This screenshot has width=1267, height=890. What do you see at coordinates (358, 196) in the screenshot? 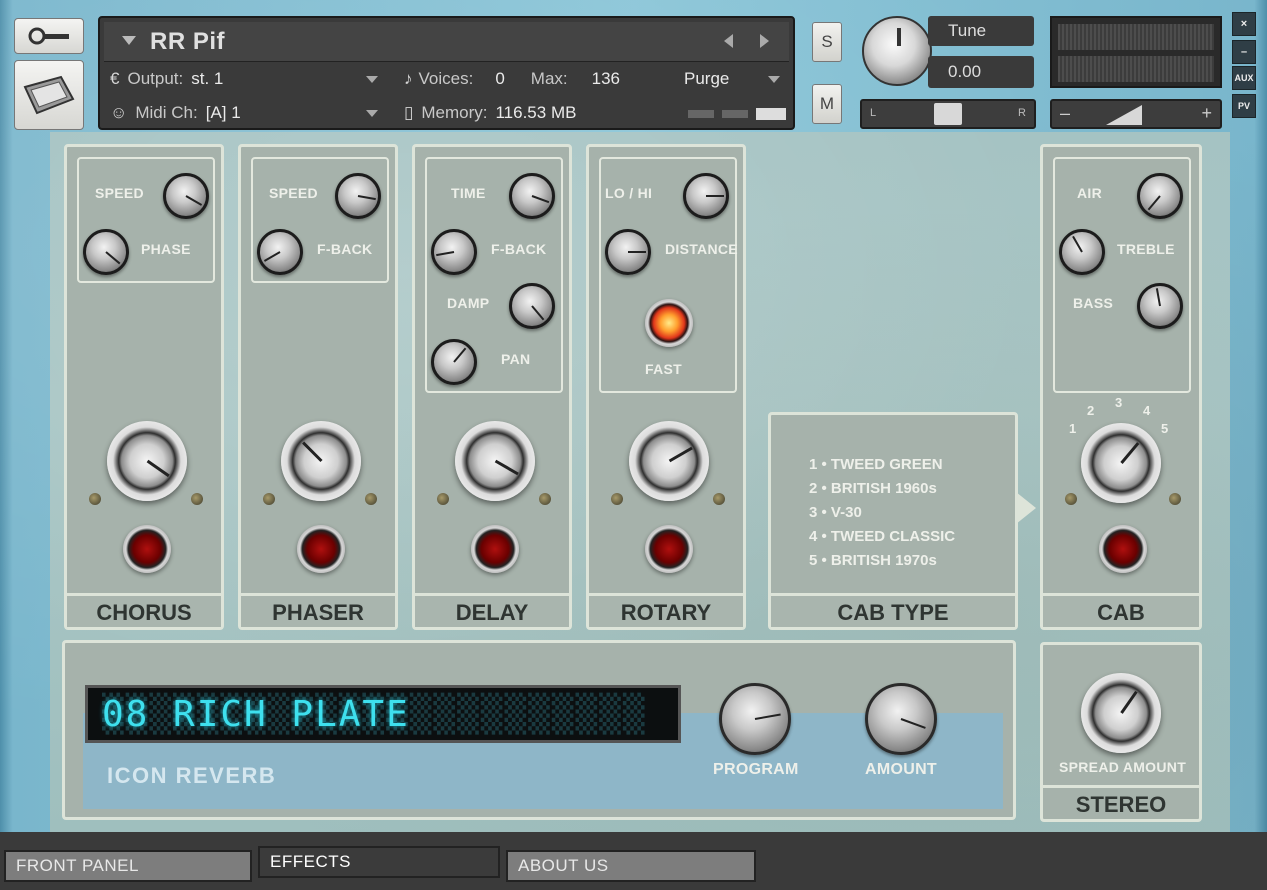
I see `phaser-speed-knob` at bounding box center [358, 196].